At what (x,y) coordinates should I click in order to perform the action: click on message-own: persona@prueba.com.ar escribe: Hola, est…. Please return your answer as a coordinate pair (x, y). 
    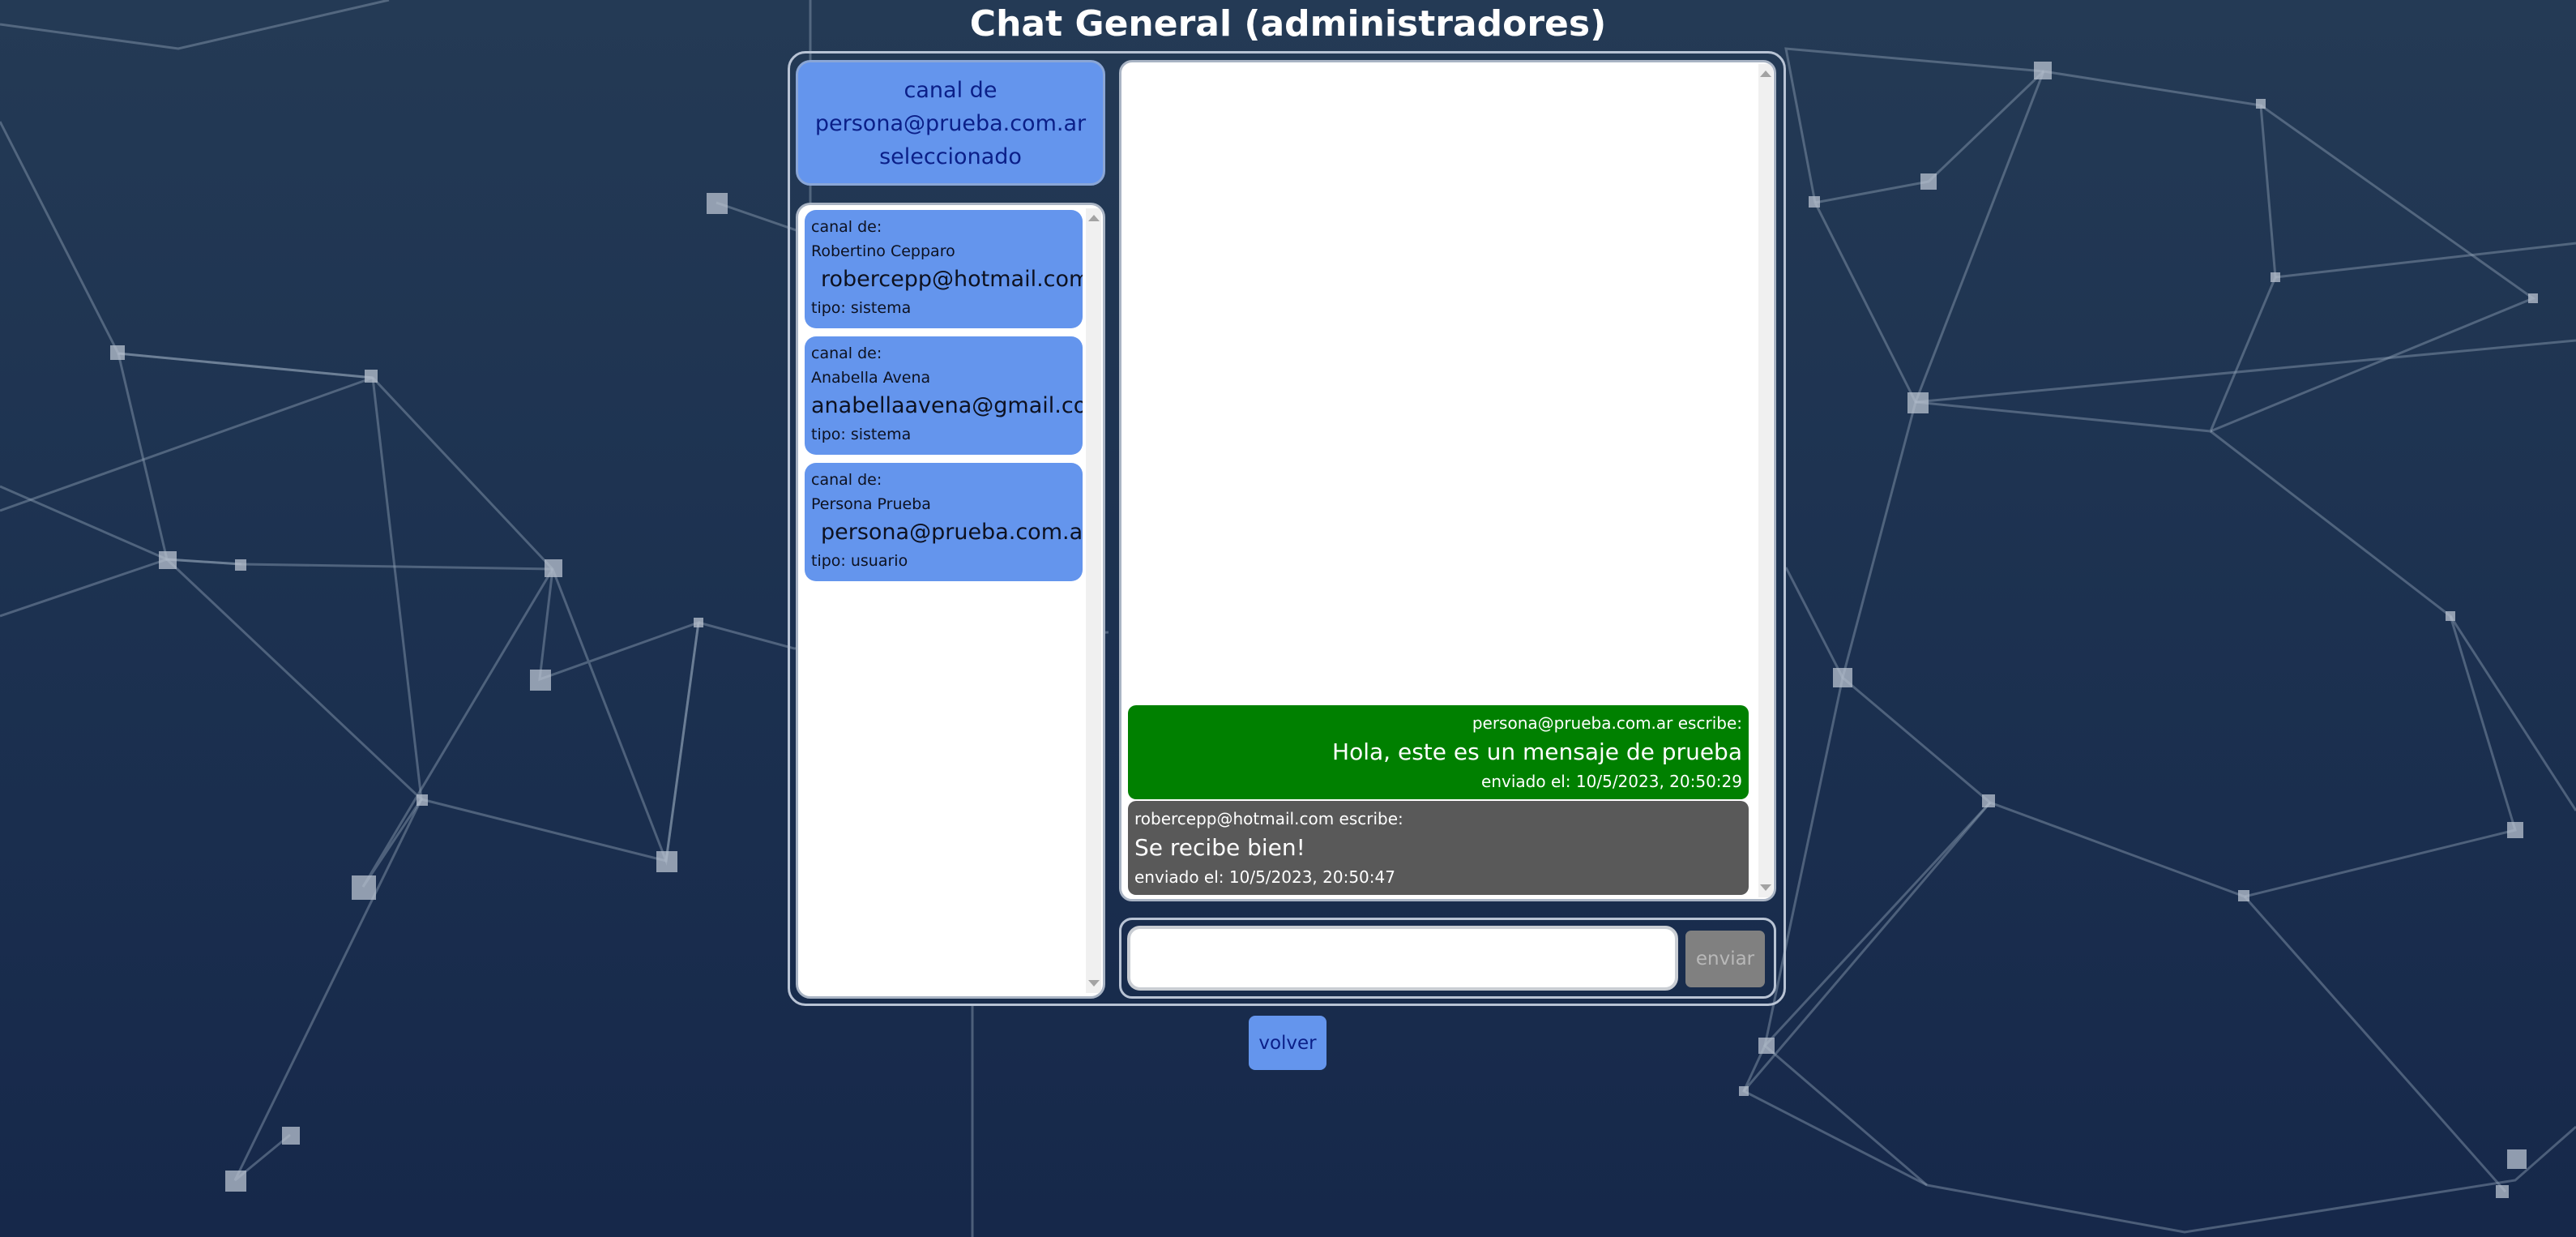
    Looking at the image, I should click on (1438, 752).